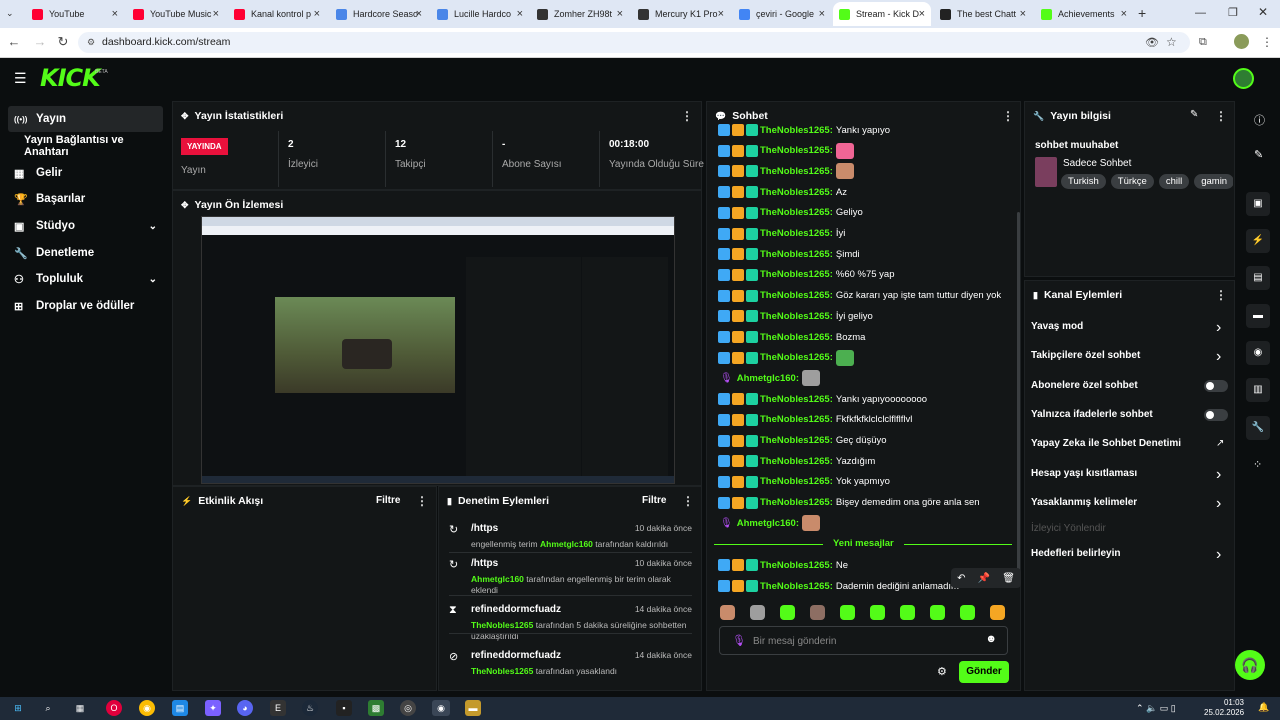 The image size is (1280, 720). I want to click on chevron-down-icon: ⌄, so click(153, 279).